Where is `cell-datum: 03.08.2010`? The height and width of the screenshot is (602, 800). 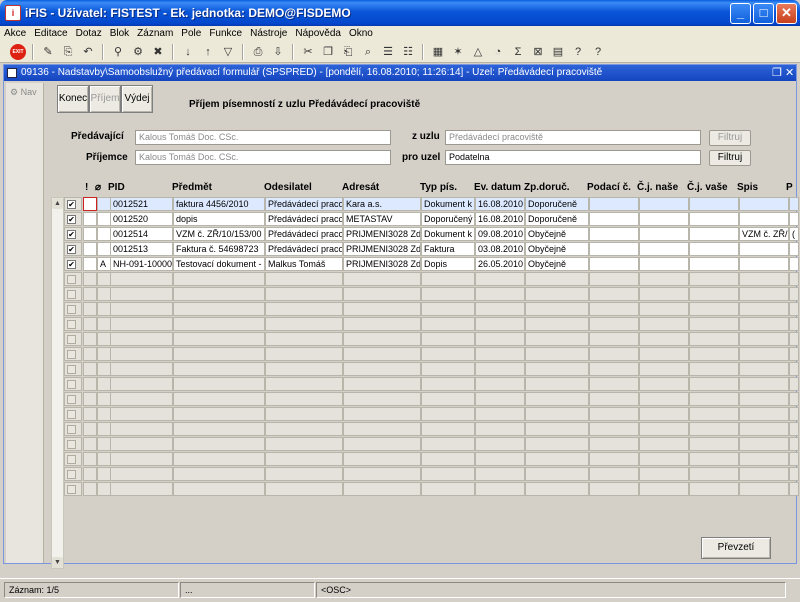 cell-datum: 03.08.2010 is located at coordinates (500, 249).